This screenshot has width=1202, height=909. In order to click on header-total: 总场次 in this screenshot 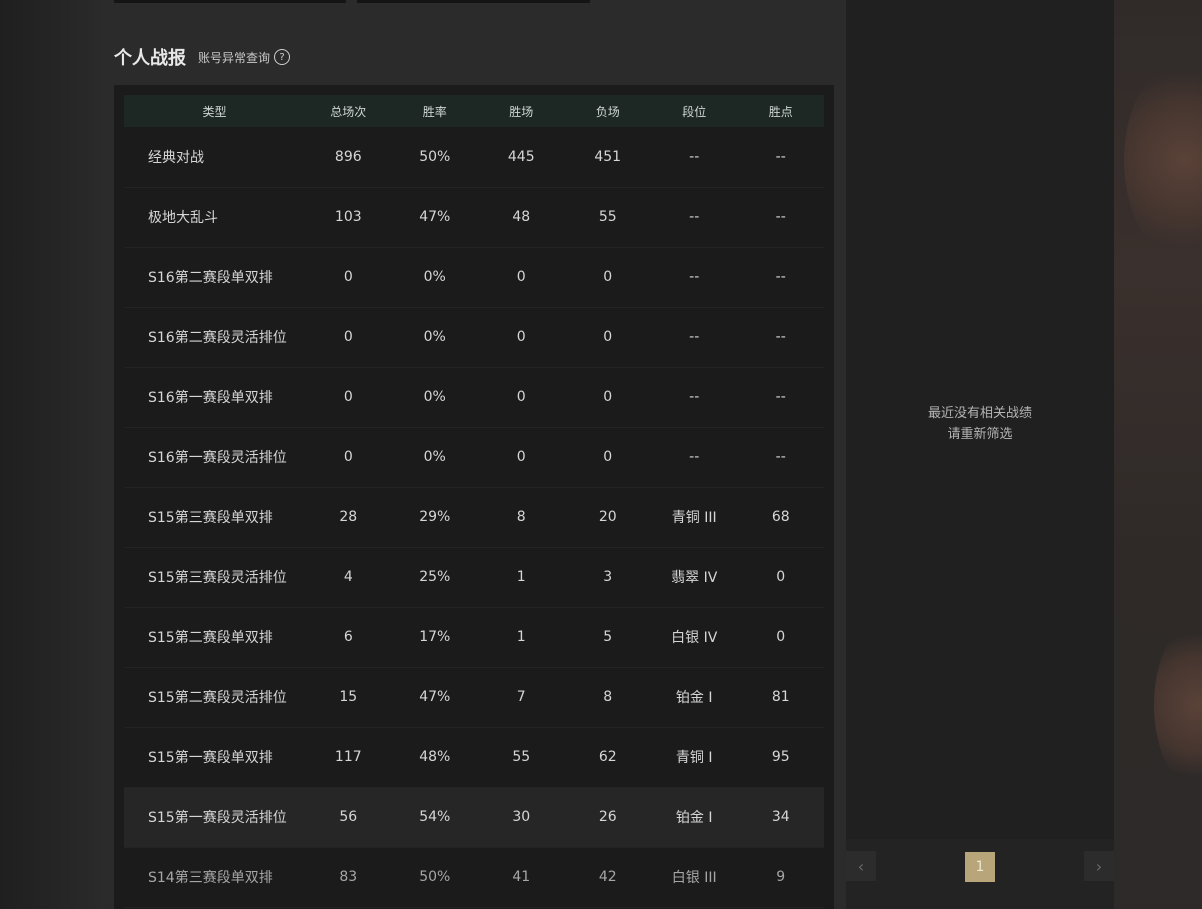, I will do `click(348, 111)`.